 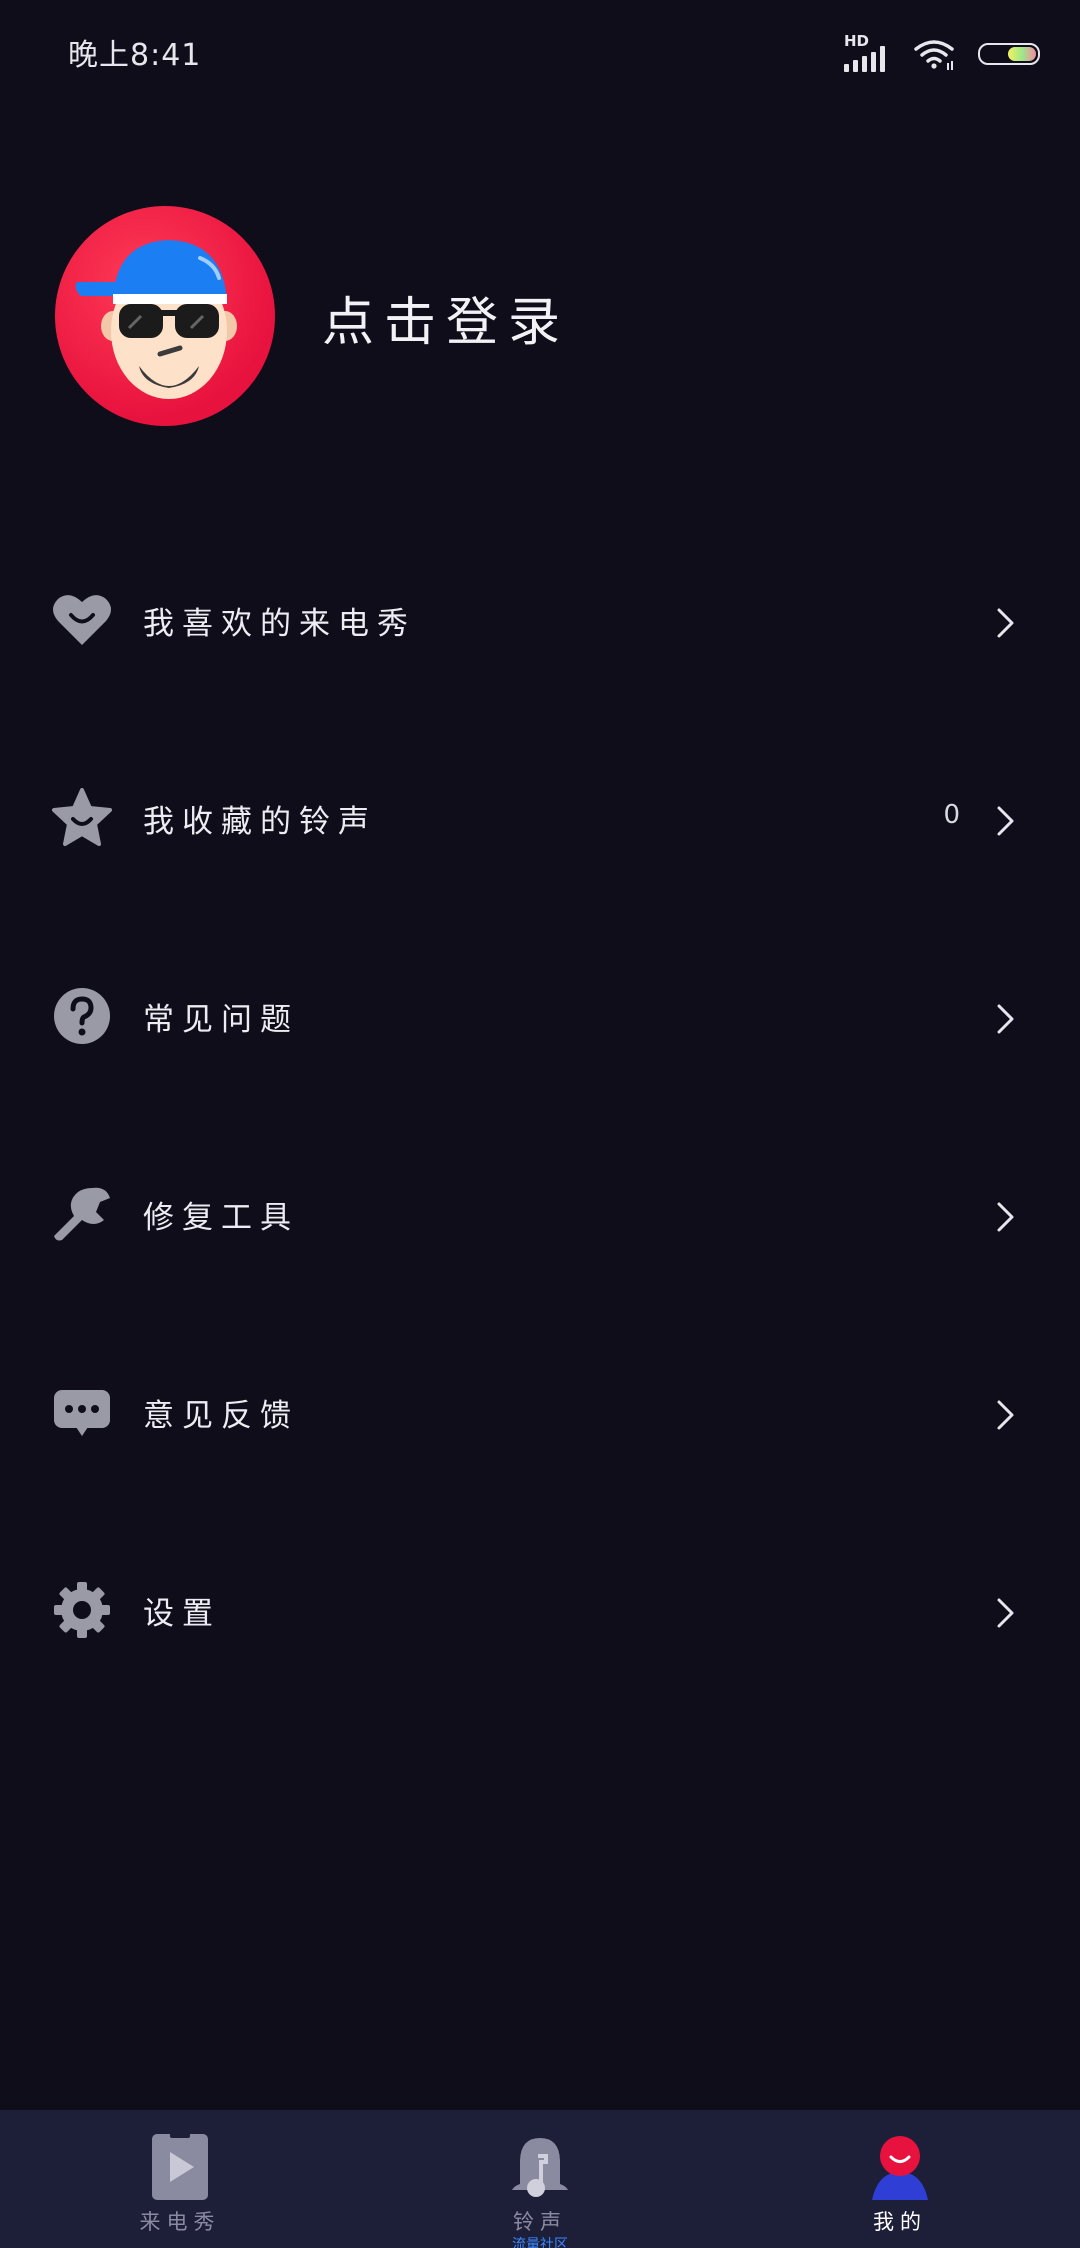 What do you see at coordinates (540, 2242) in the screenshot?
I see `tab-sublabel: 流量社区` at bounding box center [540, 2242].